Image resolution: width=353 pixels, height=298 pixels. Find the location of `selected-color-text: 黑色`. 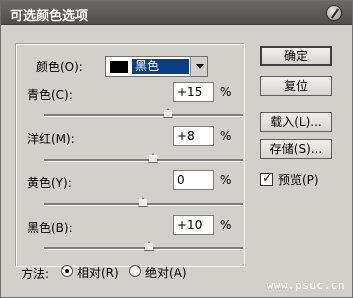

selected-color-text: 黑色 is located at coordinates (160, 66).